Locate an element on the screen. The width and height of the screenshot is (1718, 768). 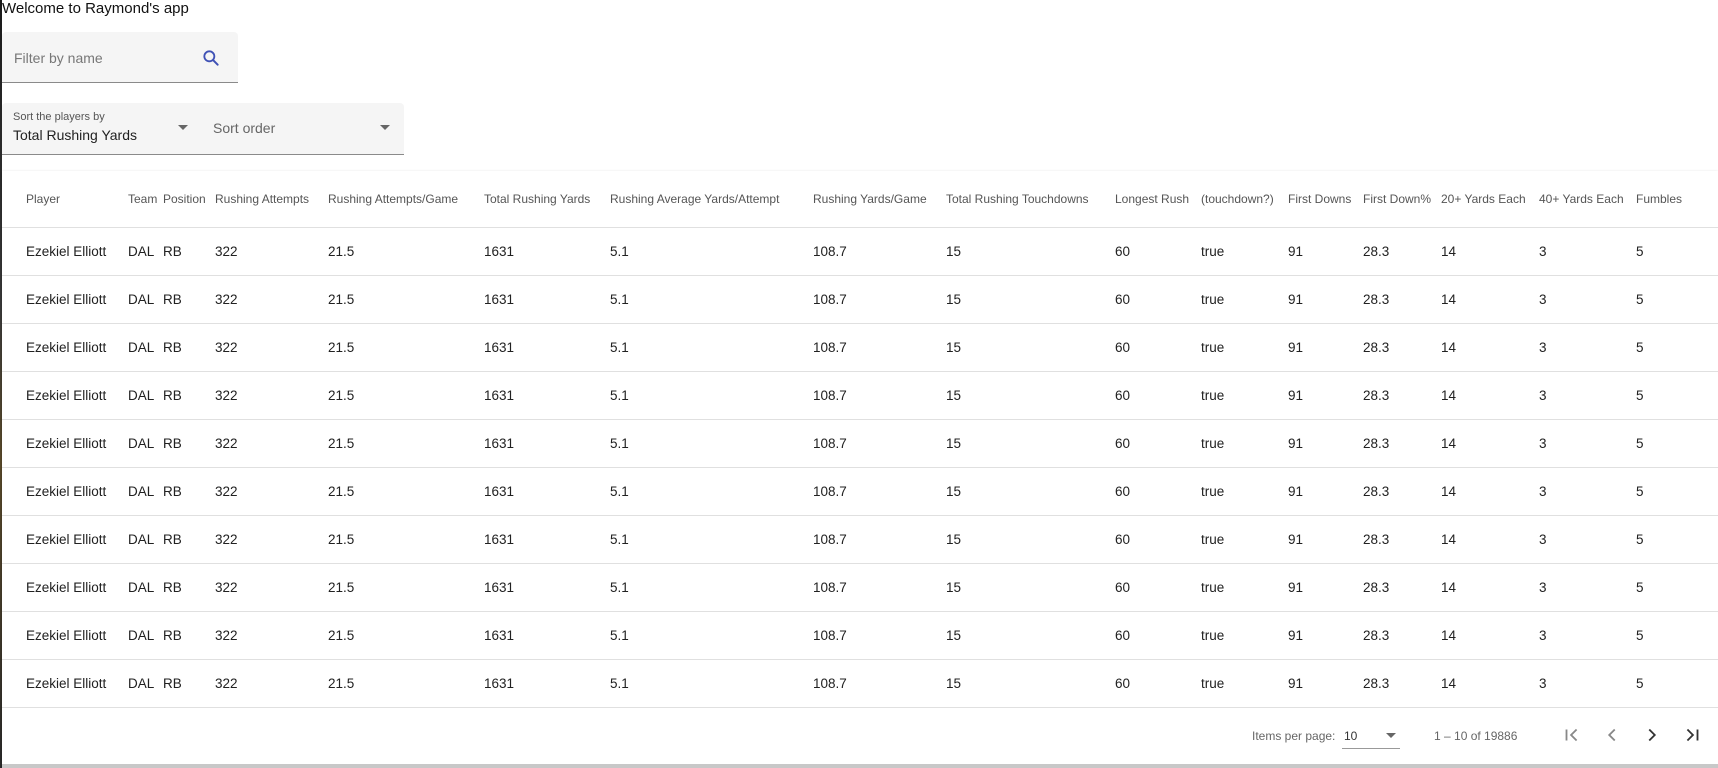
column-header: First Downs is located at coordinates (1325, 199).